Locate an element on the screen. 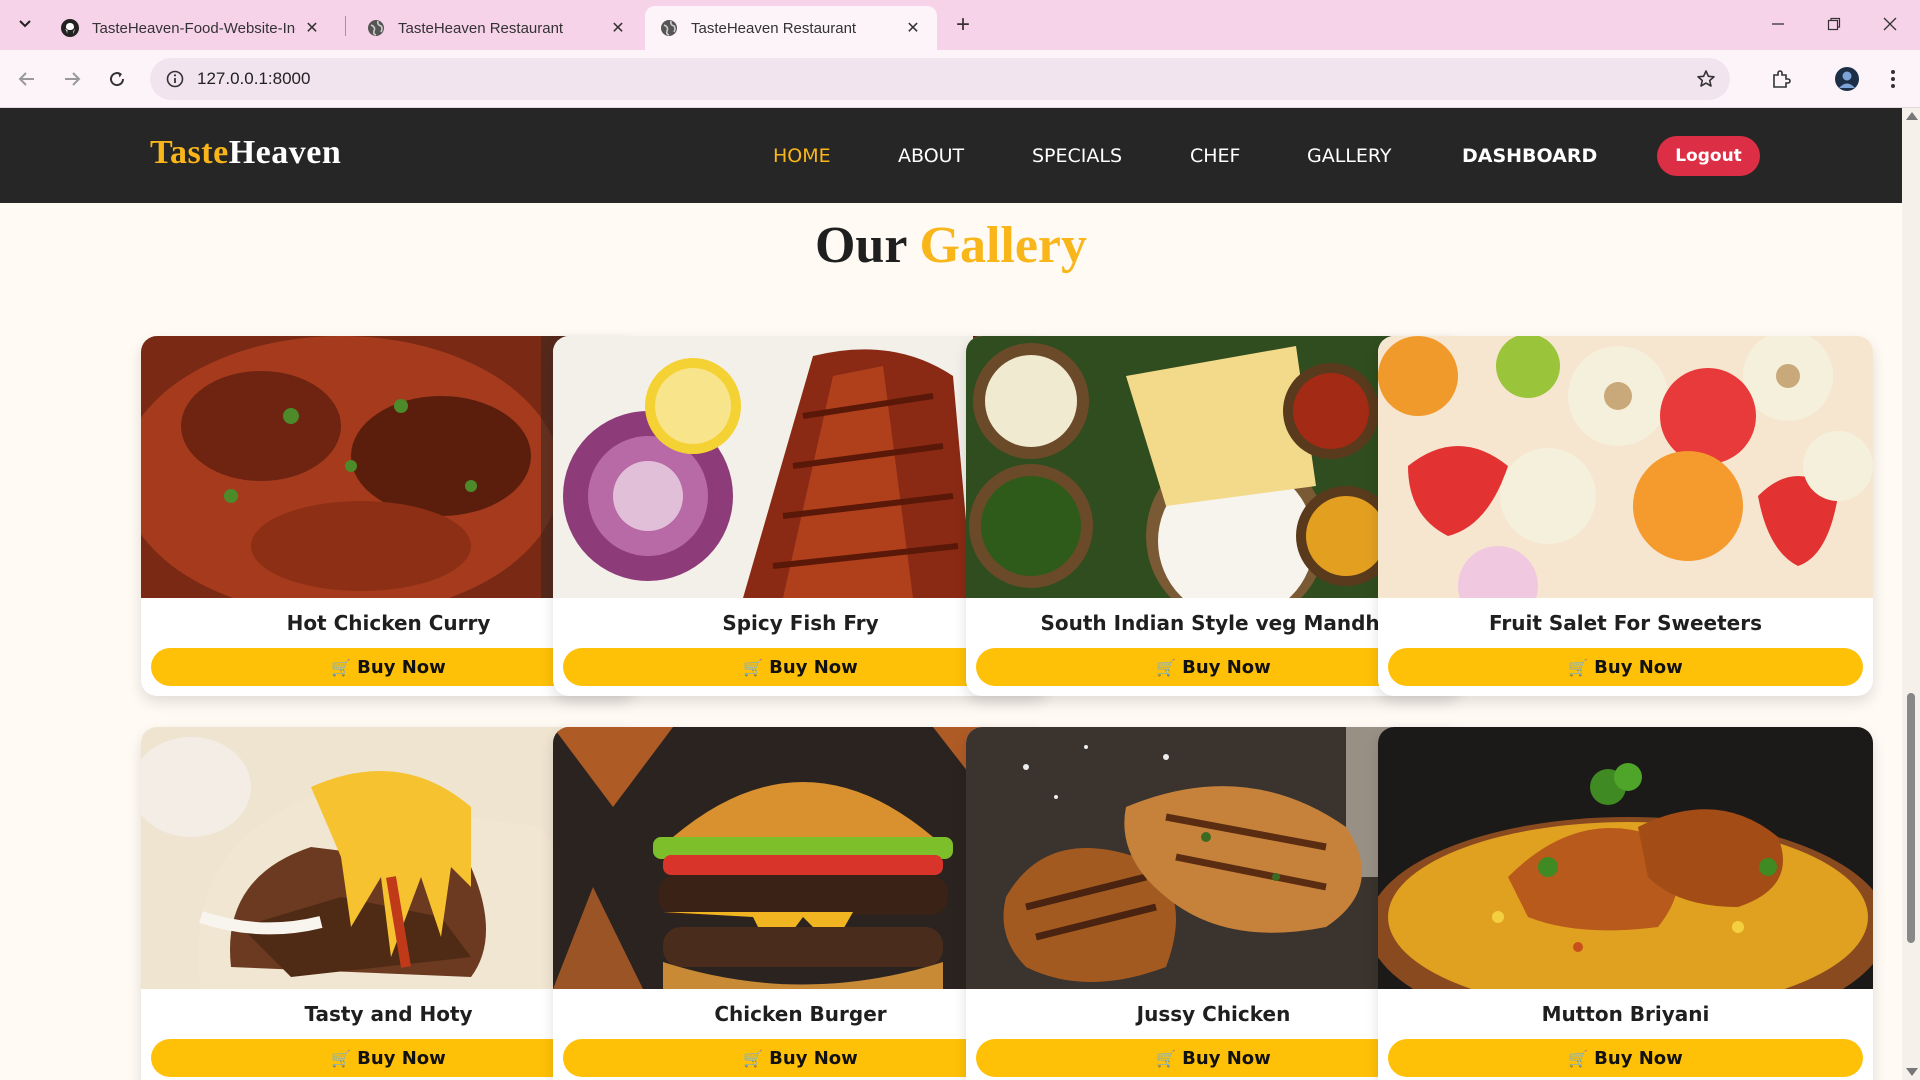  gallery-item-name: Mutton Briyani is located at coordinates (1625, 1014).